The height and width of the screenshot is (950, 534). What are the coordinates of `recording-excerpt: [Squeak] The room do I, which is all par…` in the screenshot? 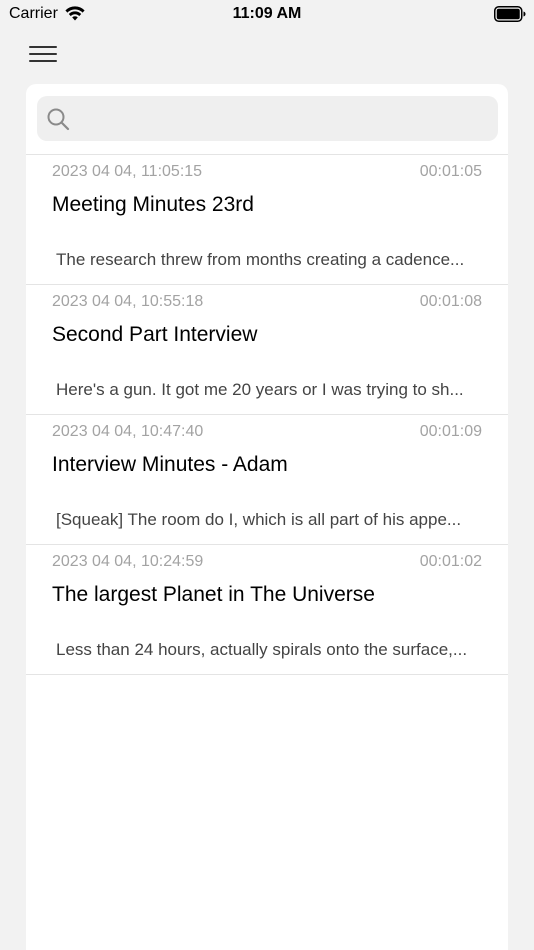 It's located at (259, 519).